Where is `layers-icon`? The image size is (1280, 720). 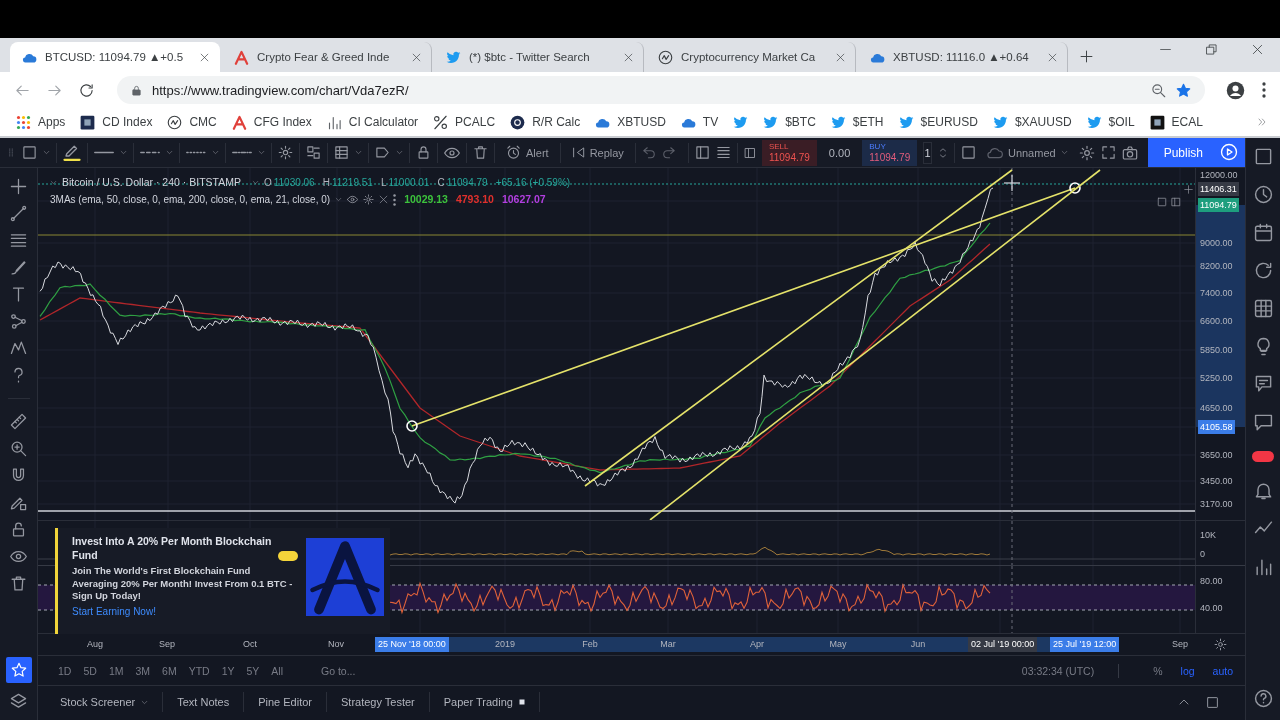 layers-icon is located at coordinates (18, 701).